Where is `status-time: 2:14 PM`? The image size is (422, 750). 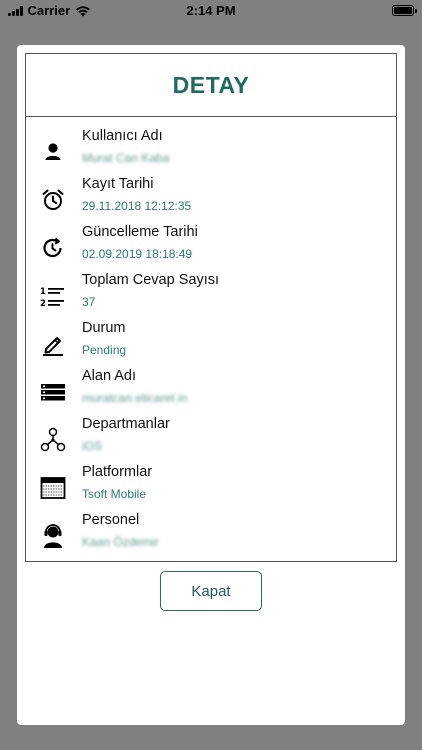
status-time: 2:14 PM is located at coordinates (211, 10).